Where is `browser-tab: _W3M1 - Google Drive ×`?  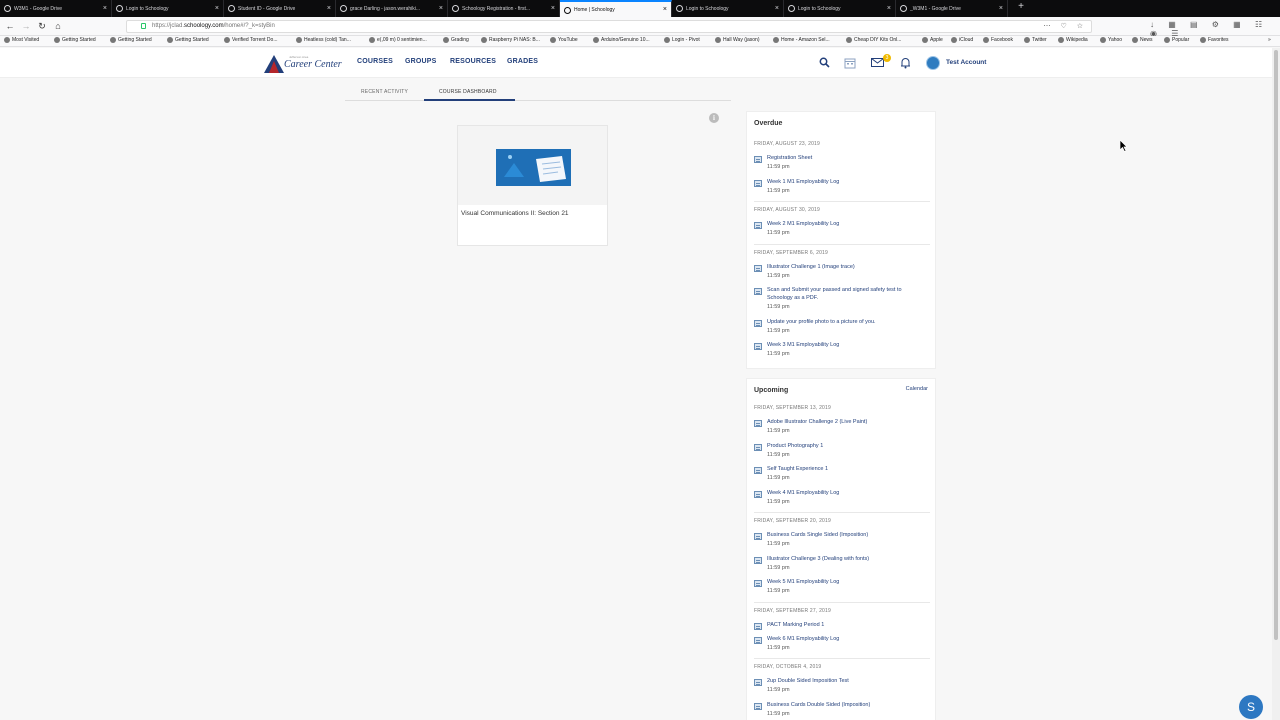
browser-tab: _W3M1 - Google Drive × is located at coordinates (952, 8).